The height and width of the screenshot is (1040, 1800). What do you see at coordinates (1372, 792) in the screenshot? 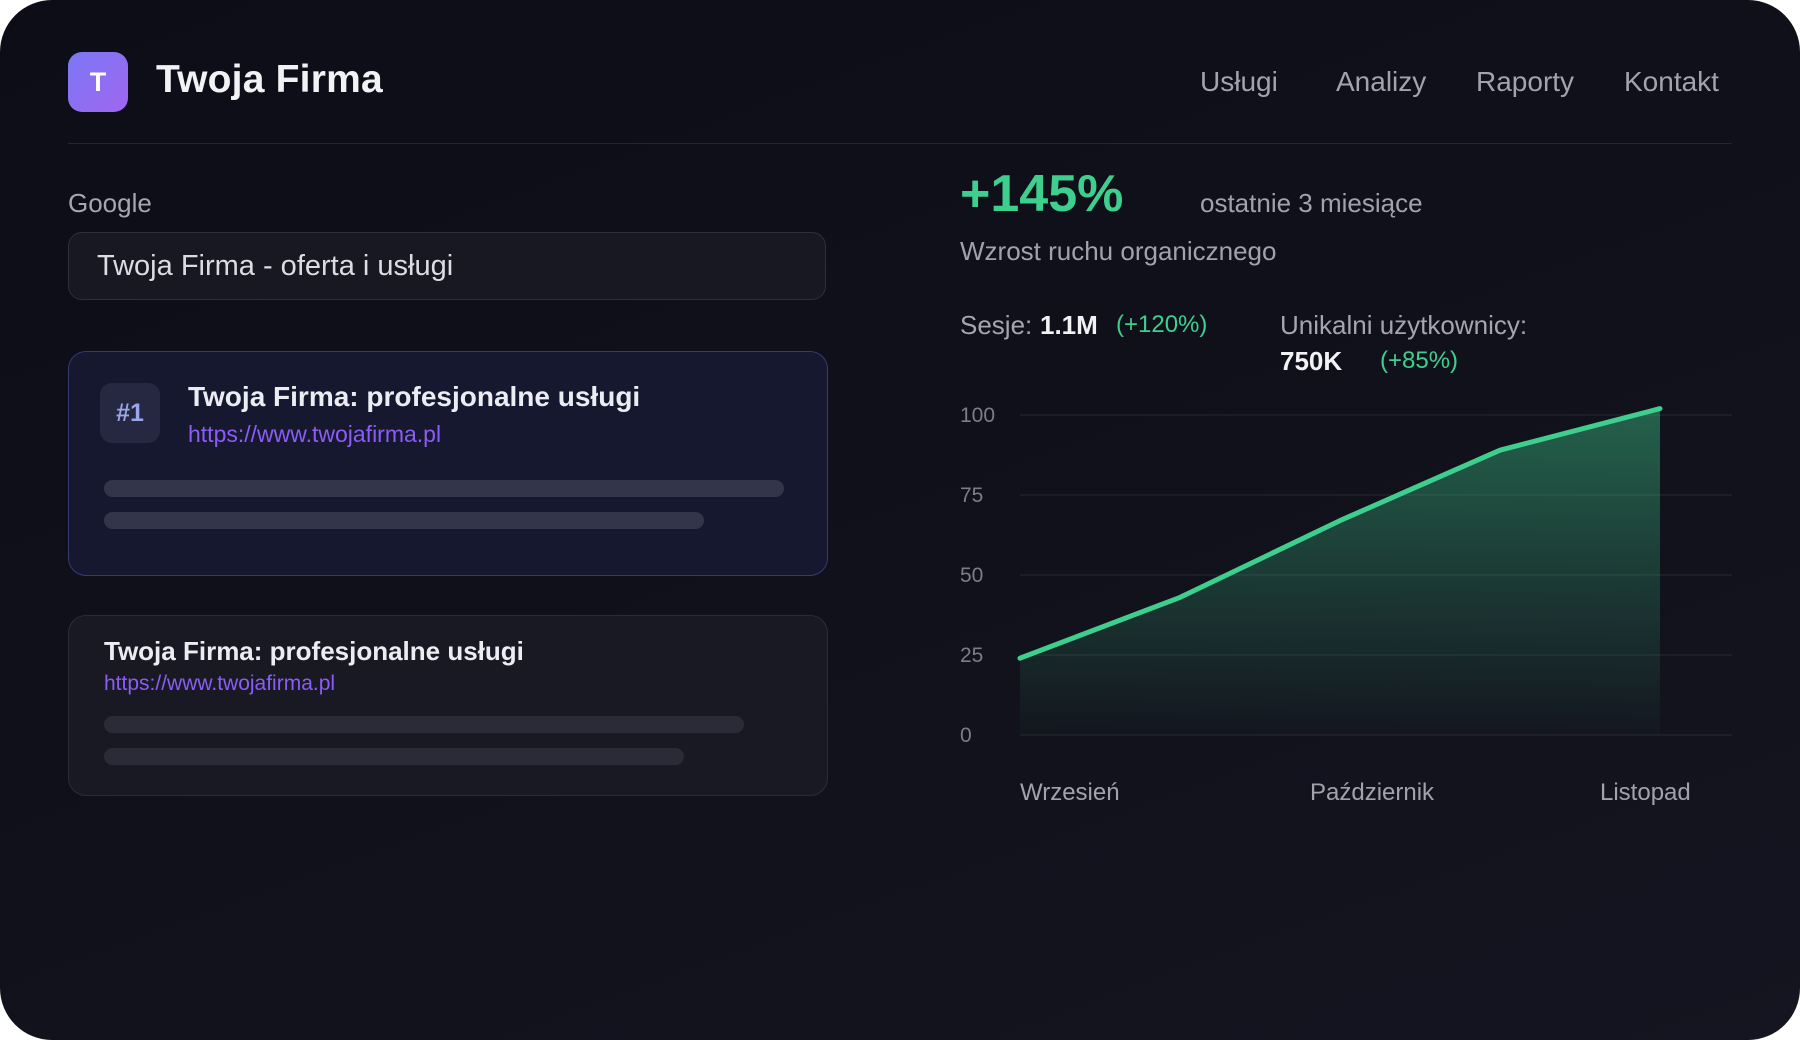
I see `x-tick-label: Październik` at bounding box center [1372, 792].